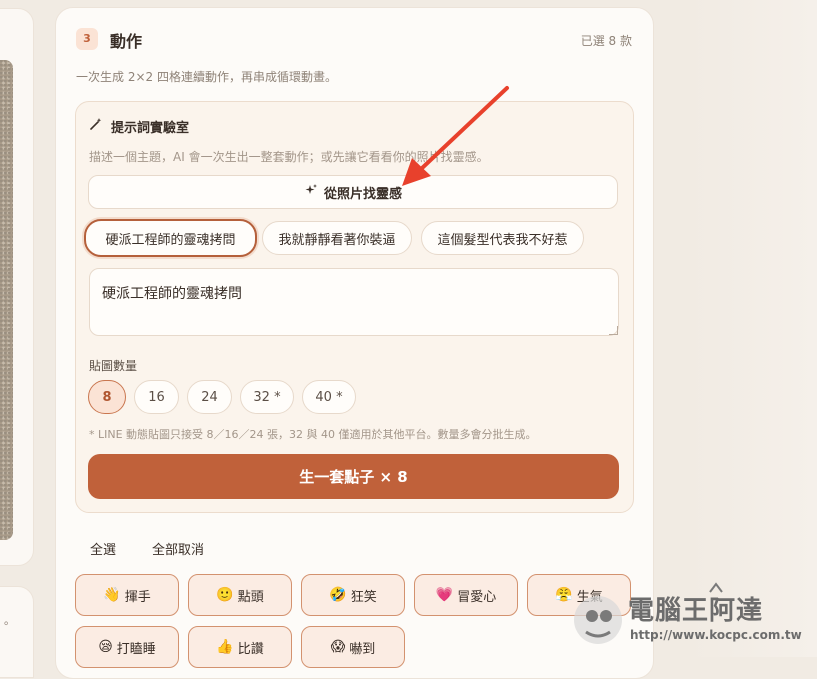 The image size is (817, 679). I want to click on prompt-chip-1: 硬派工程師的靈魂拷問, so click(170, 238).